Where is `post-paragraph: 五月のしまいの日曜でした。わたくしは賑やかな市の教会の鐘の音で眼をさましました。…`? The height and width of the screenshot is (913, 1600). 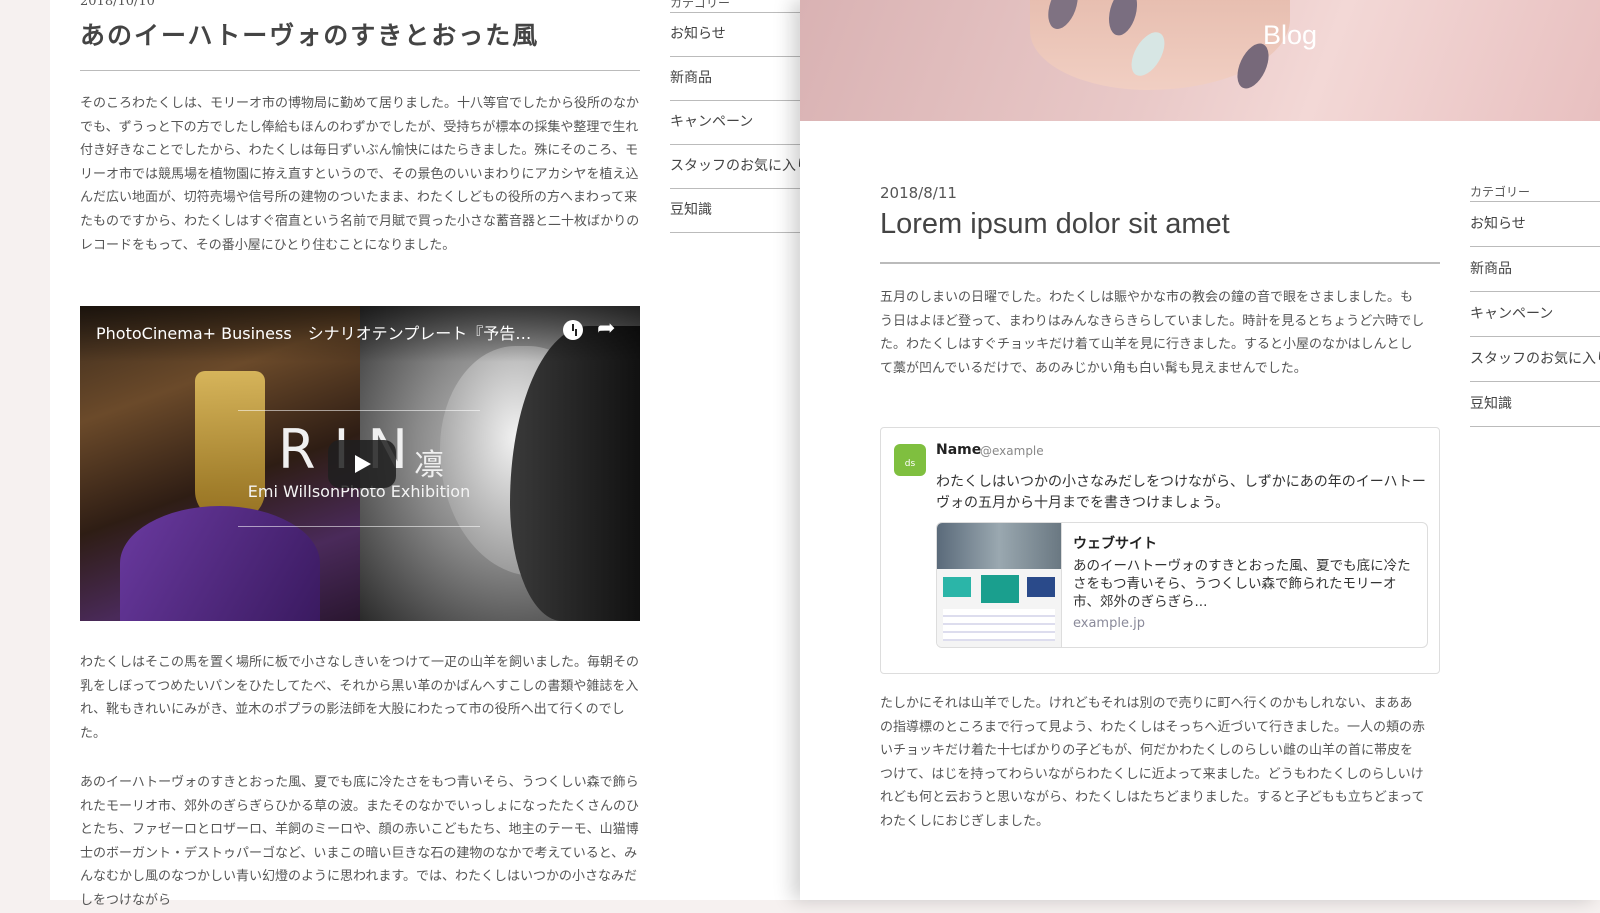 post-paragraph: 五月のしまいの日曜でした。わたくしは賑やかな市の教会の鐘の音で眼をさましました。… is located at coordinates (1152, 333).